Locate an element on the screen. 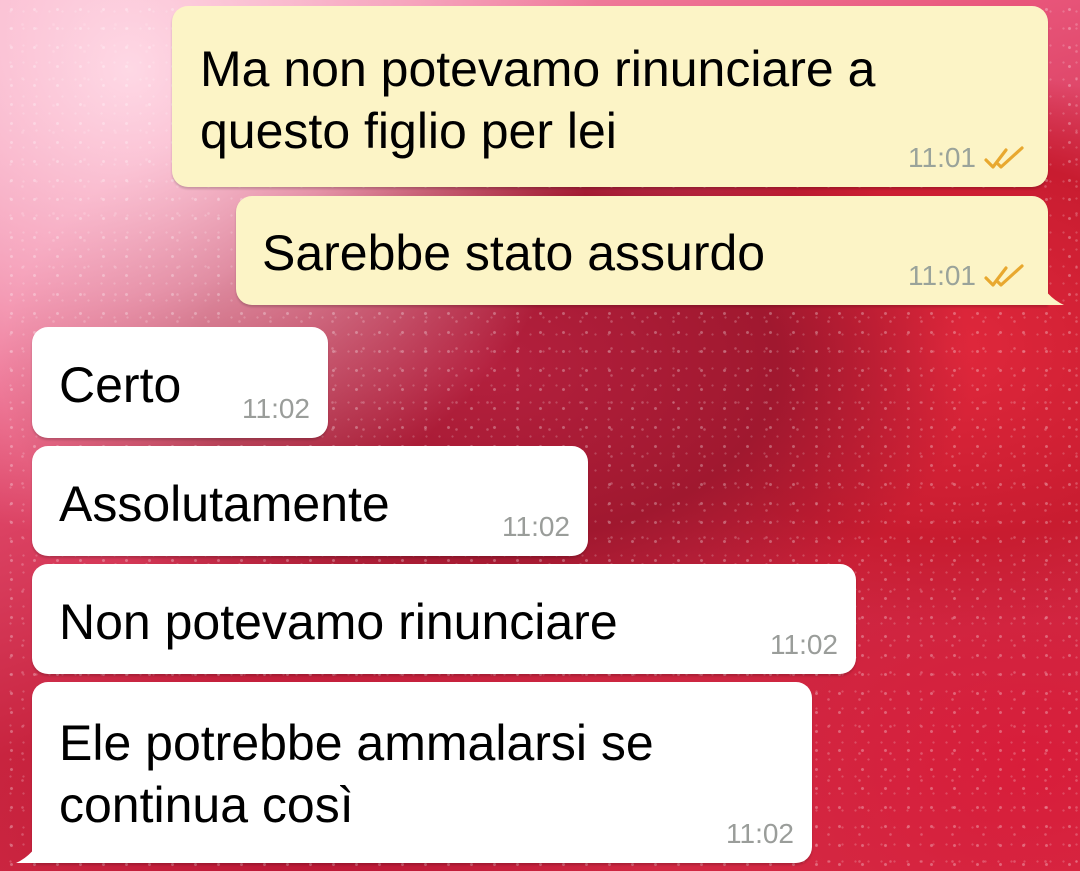  message-text: Non potevamo rinunciare is located at coordinates (338, 622).